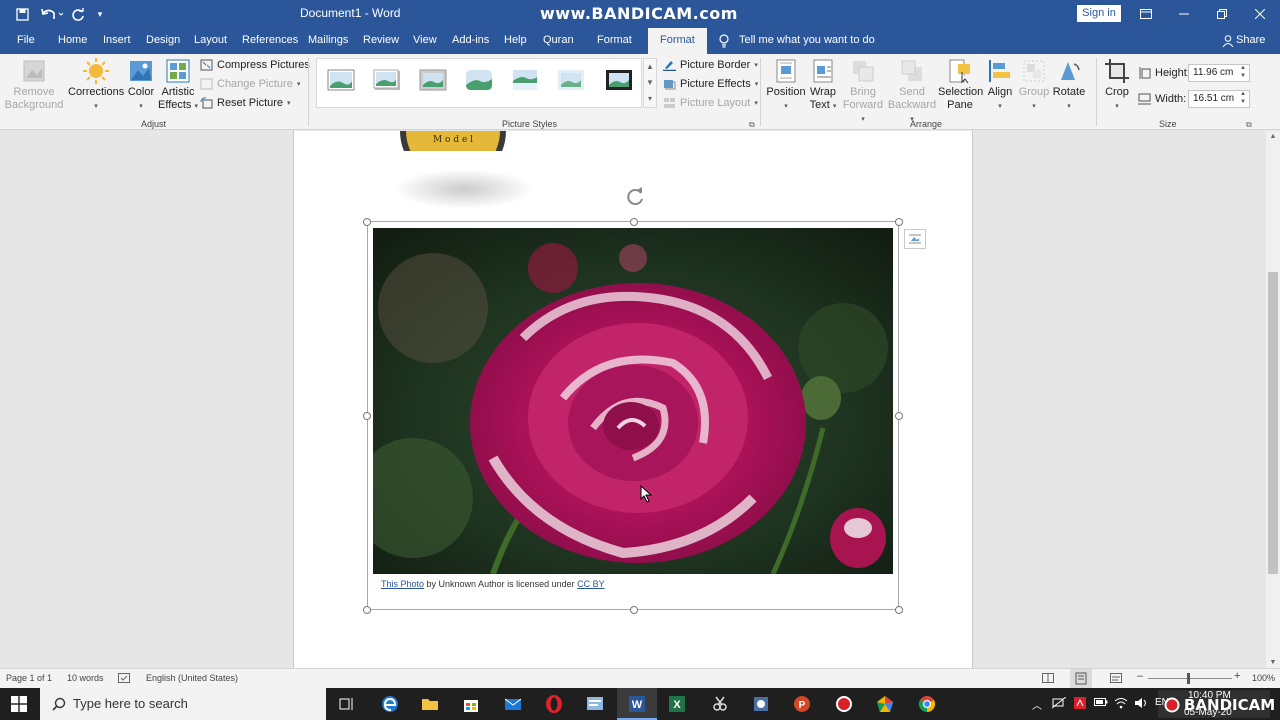 The image size is (1280, 720). What do you see at coordinates (1273, 136) in the screenshot?
I see `scroll-up-icon: ▲` at bounding box center [1273, 136].